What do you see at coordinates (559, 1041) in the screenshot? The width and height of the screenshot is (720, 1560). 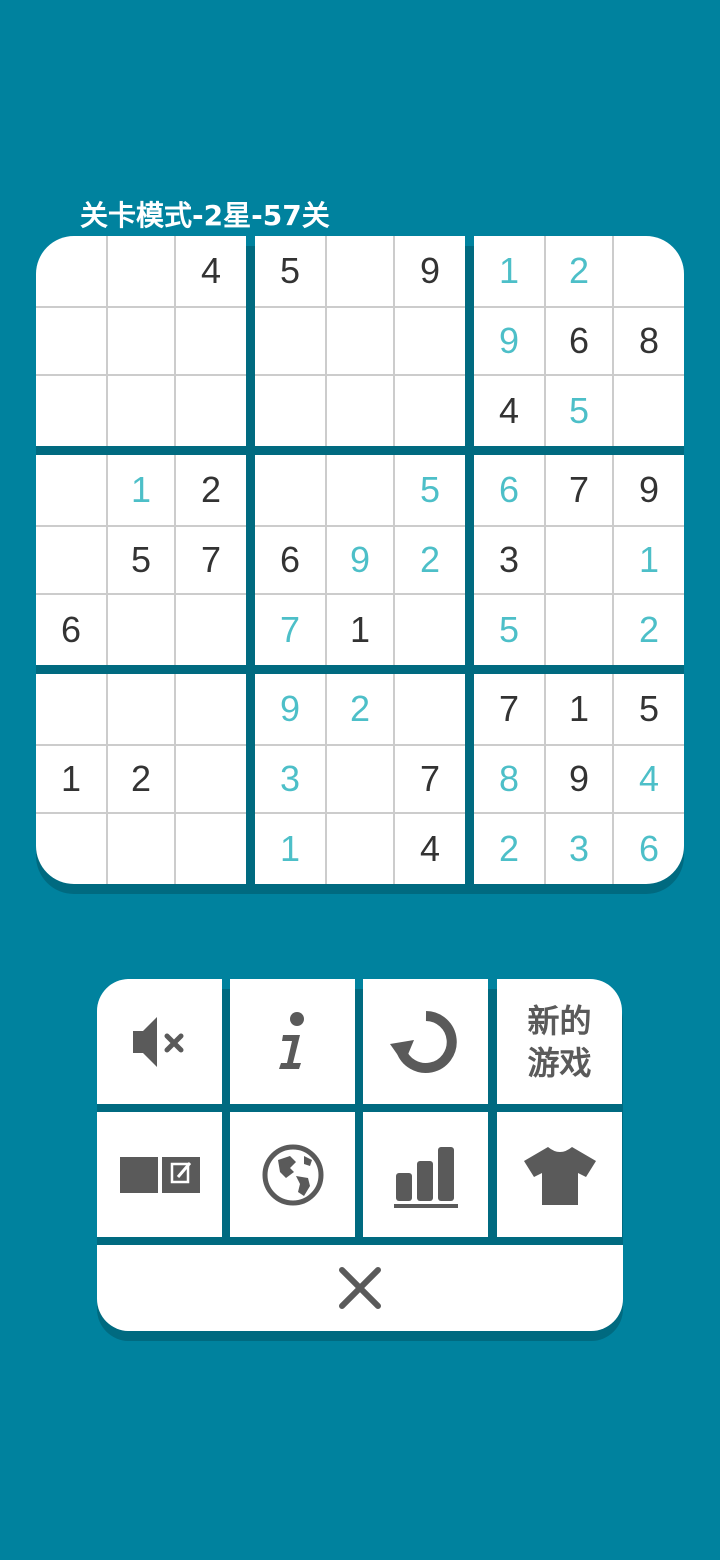 I see `new-game-button: 新的 游戏` at bounding box center [559, 1041].